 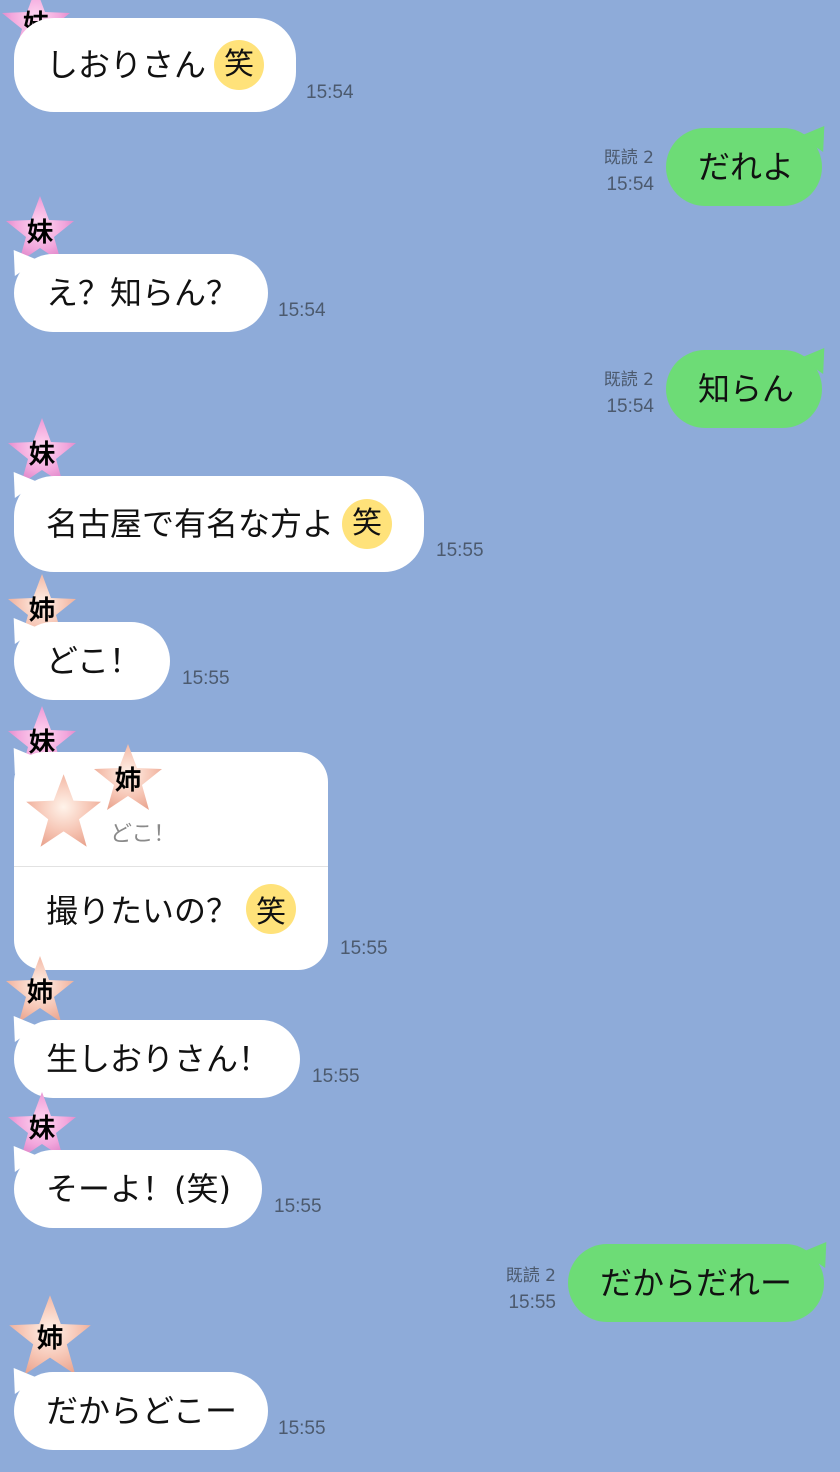 I want to click on message-bubble: 名古屋で有名な方よ 笑, so click(x=213, y=517).